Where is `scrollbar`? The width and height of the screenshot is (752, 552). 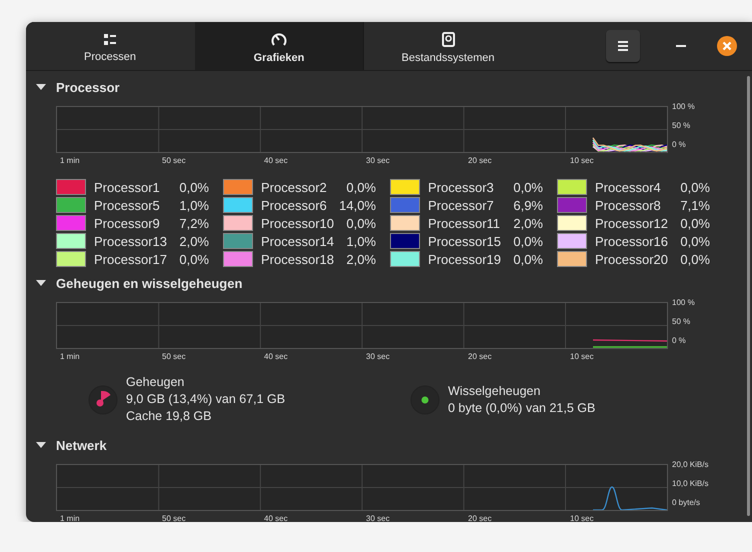
scrollbar is located at coordinates (748, 296).